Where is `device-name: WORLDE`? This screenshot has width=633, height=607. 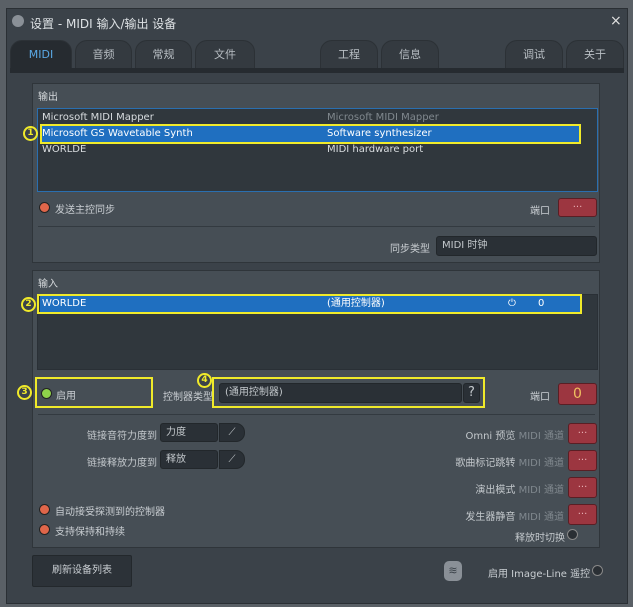 device-name: WORLDE is located at coordinates (64, 149).